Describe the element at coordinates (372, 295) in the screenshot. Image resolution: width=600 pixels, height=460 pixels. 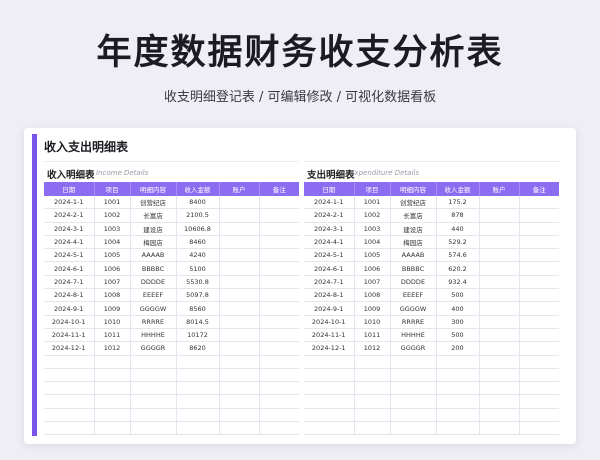
I see `table-cell: 1008` at that location.